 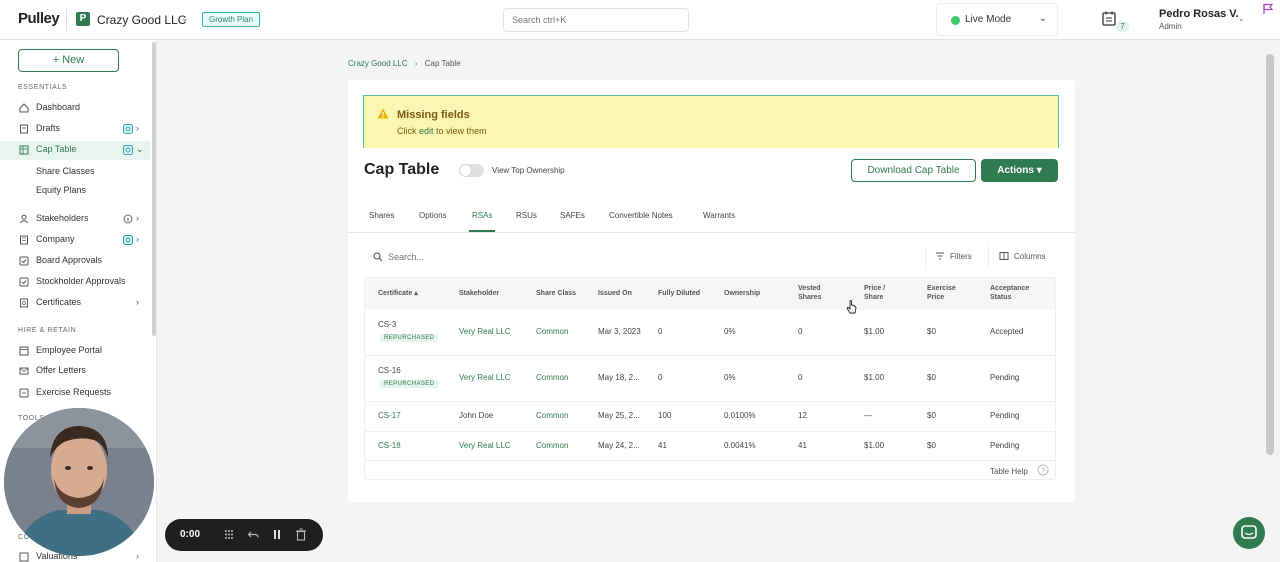 What do you see at coordinates (24, 351) in the screenshot?
I see `portal-icon` at bounding box center [24, 351].